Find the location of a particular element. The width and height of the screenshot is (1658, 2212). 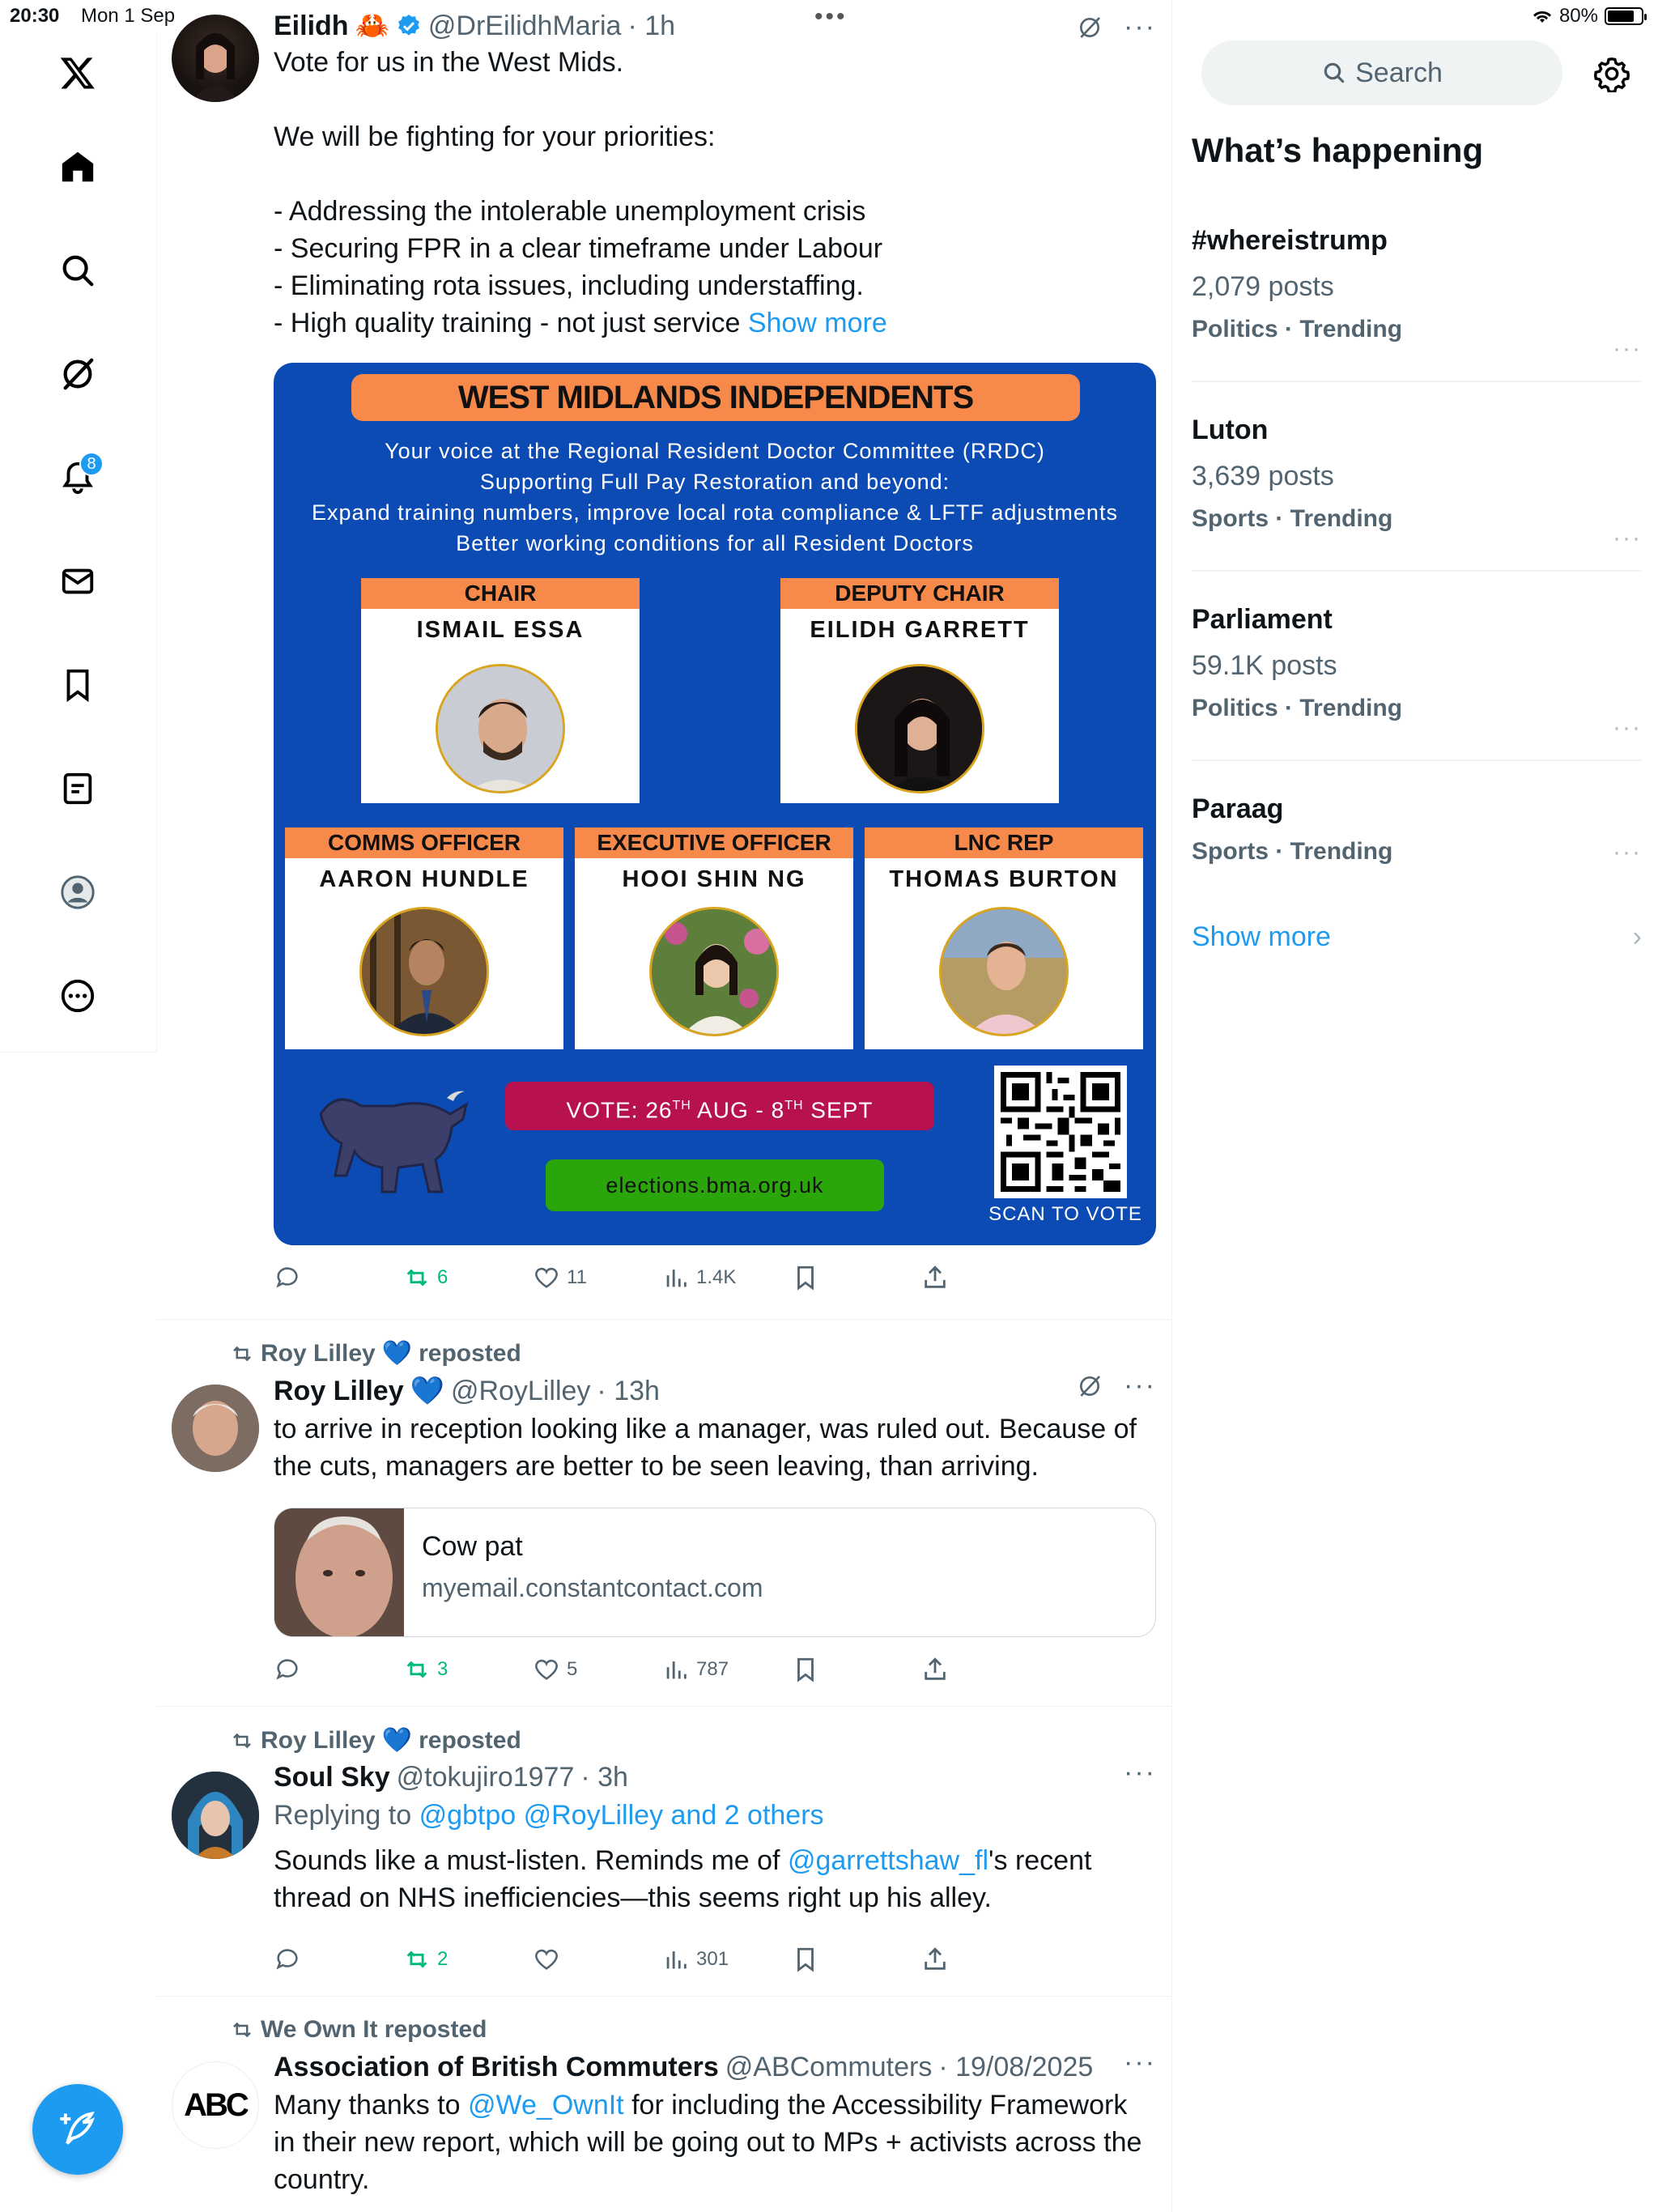

more-options-icon is located at coordinates (78, 996).